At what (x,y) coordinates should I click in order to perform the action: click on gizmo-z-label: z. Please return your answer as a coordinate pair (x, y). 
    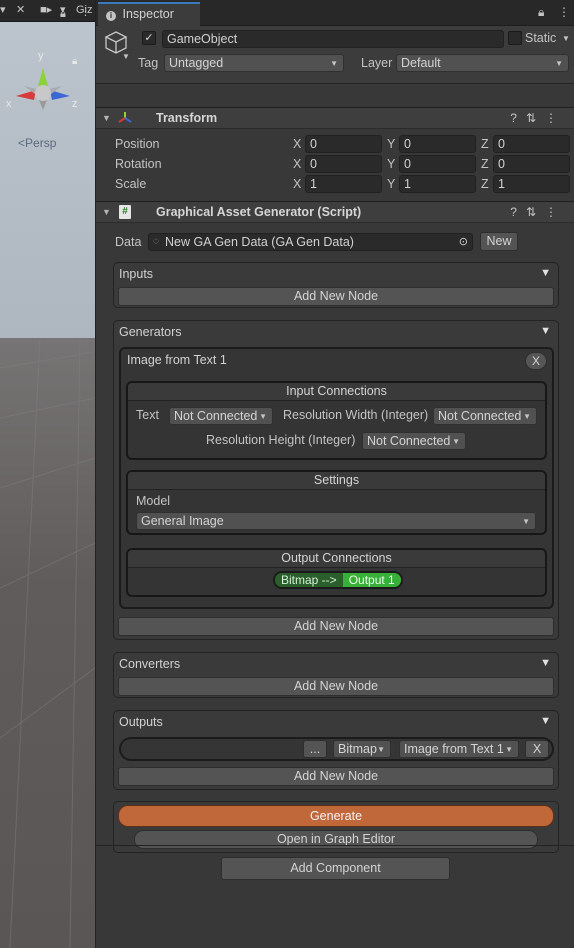
    Looking at the image, I should click on (75, 104).